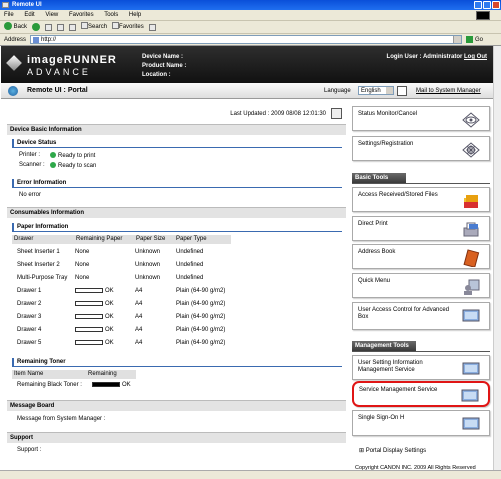 The height and width of the screenshot is (479, 501). Describe the element at coordinates (135, 15) in the screenshot. I see `menu-help: Help` at that location.